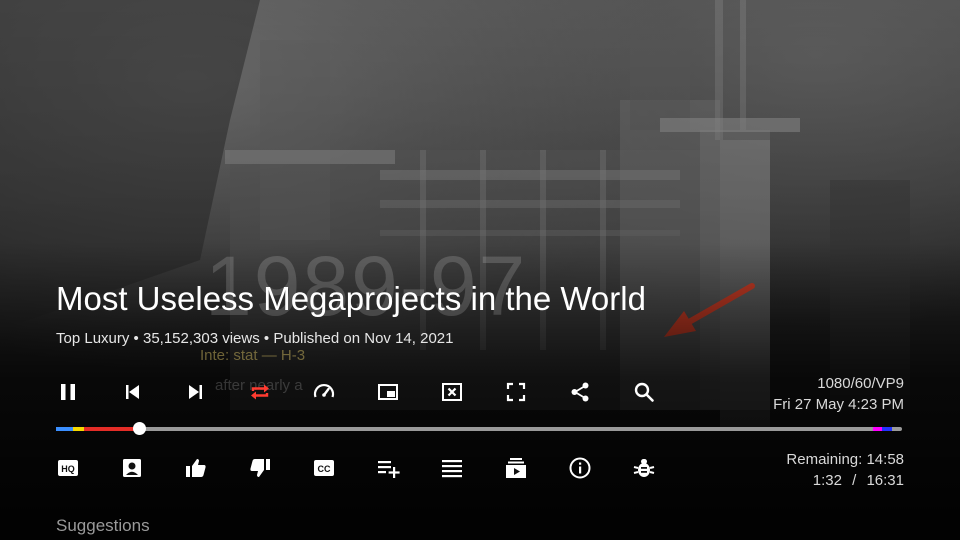  I want to click on cc-label: CC, so click(324, 469).